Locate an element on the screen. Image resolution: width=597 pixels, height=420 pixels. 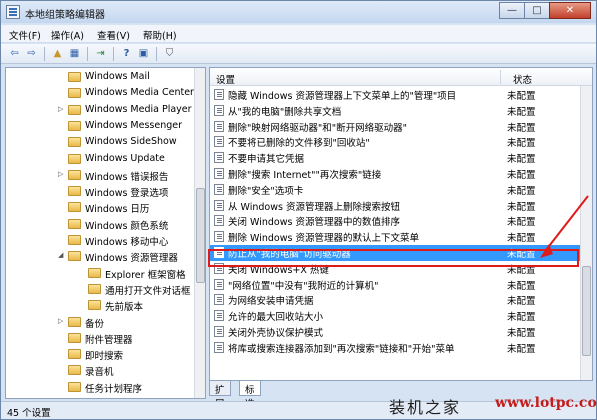
minimize-button: — is located at coordinates (512, 10).